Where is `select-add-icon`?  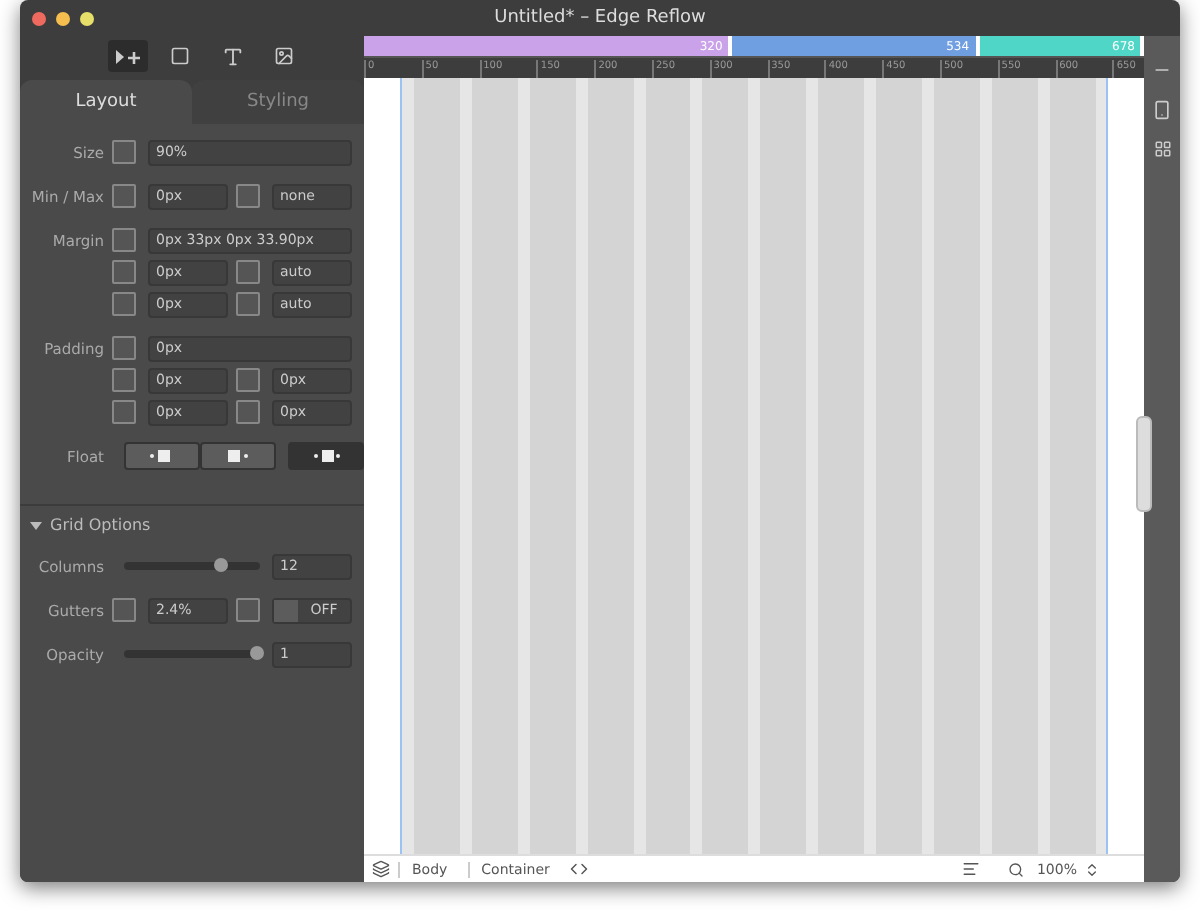 select-add-icon is located at coordinates (128, 56).